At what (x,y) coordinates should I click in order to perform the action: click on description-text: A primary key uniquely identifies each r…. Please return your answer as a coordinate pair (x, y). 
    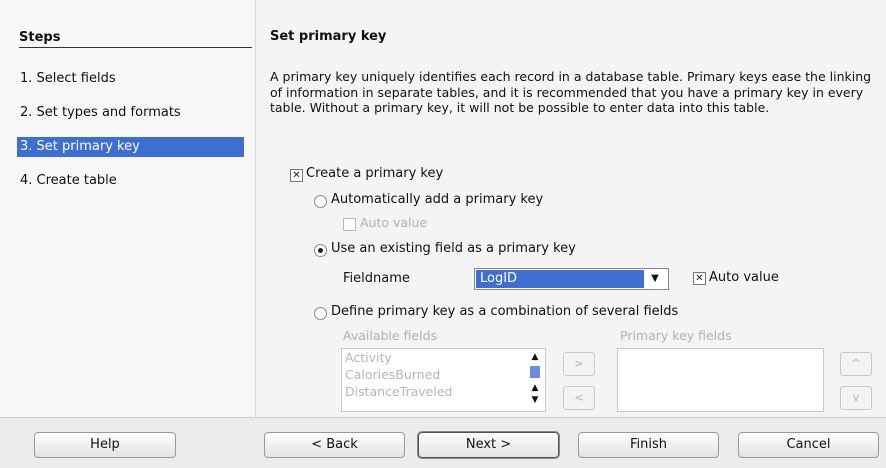
    Looking at the image, I should click on (571, 92).